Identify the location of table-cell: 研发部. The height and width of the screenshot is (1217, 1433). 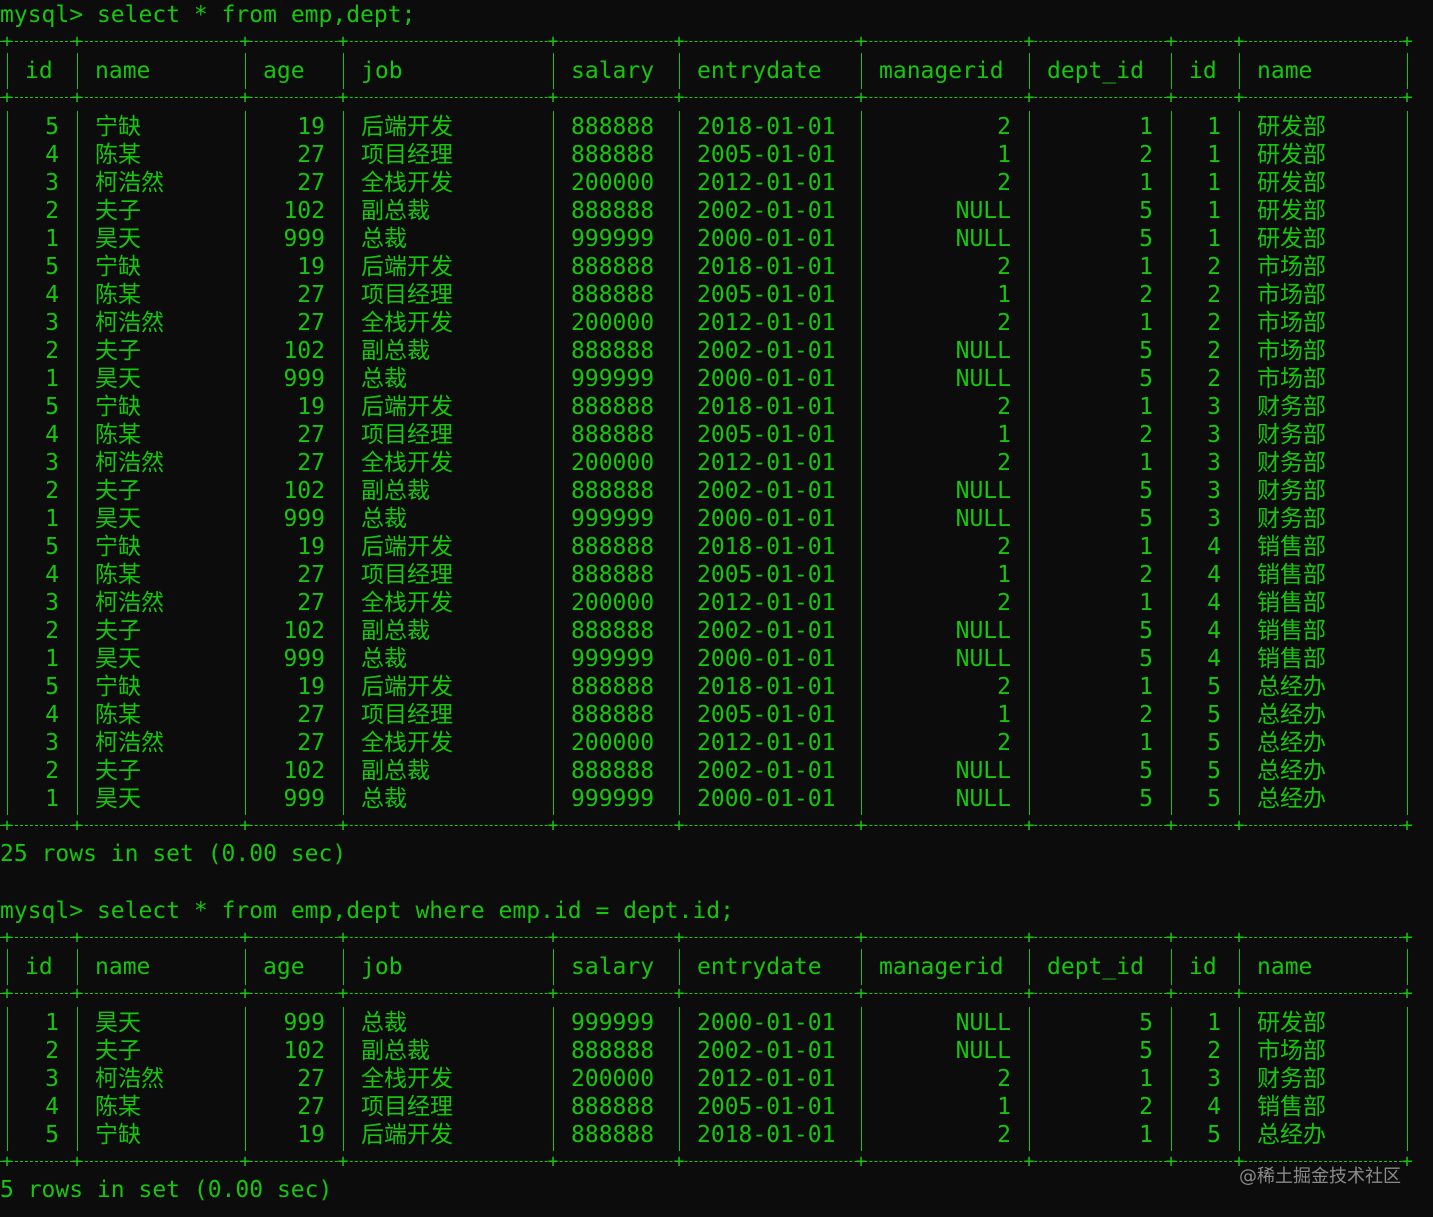
(1291, 211).